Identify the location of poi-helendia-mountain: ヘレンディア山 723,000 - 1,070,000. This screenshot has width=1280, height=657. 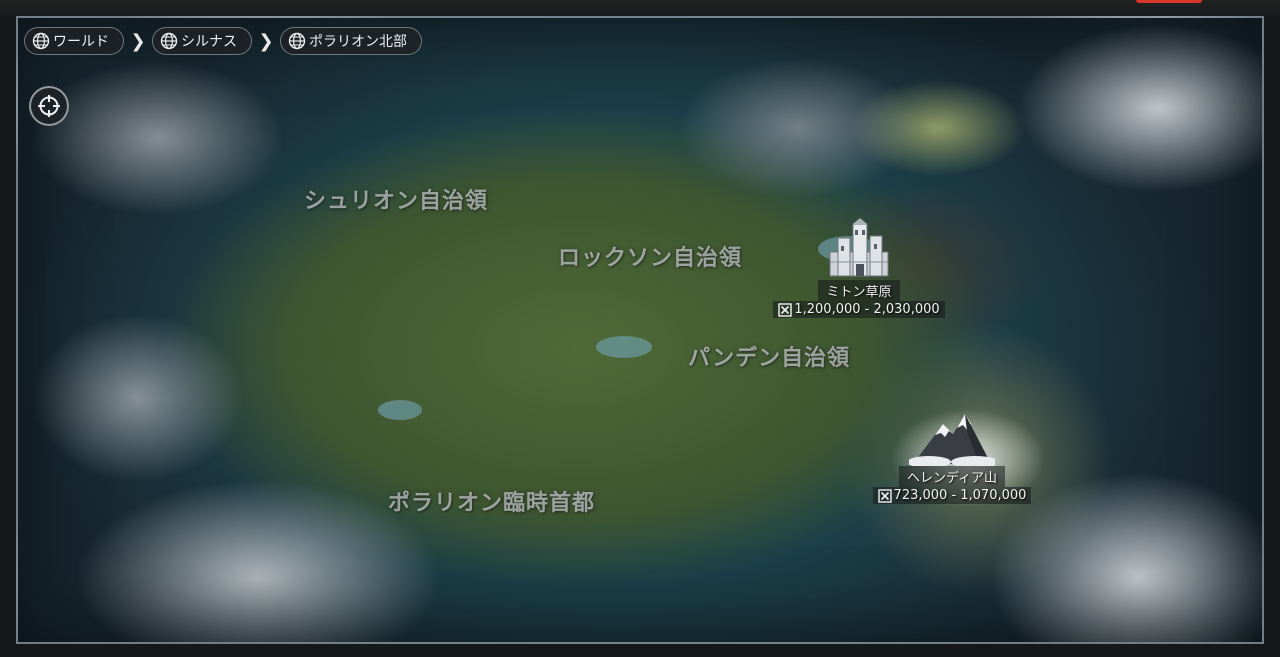
(952, 457).